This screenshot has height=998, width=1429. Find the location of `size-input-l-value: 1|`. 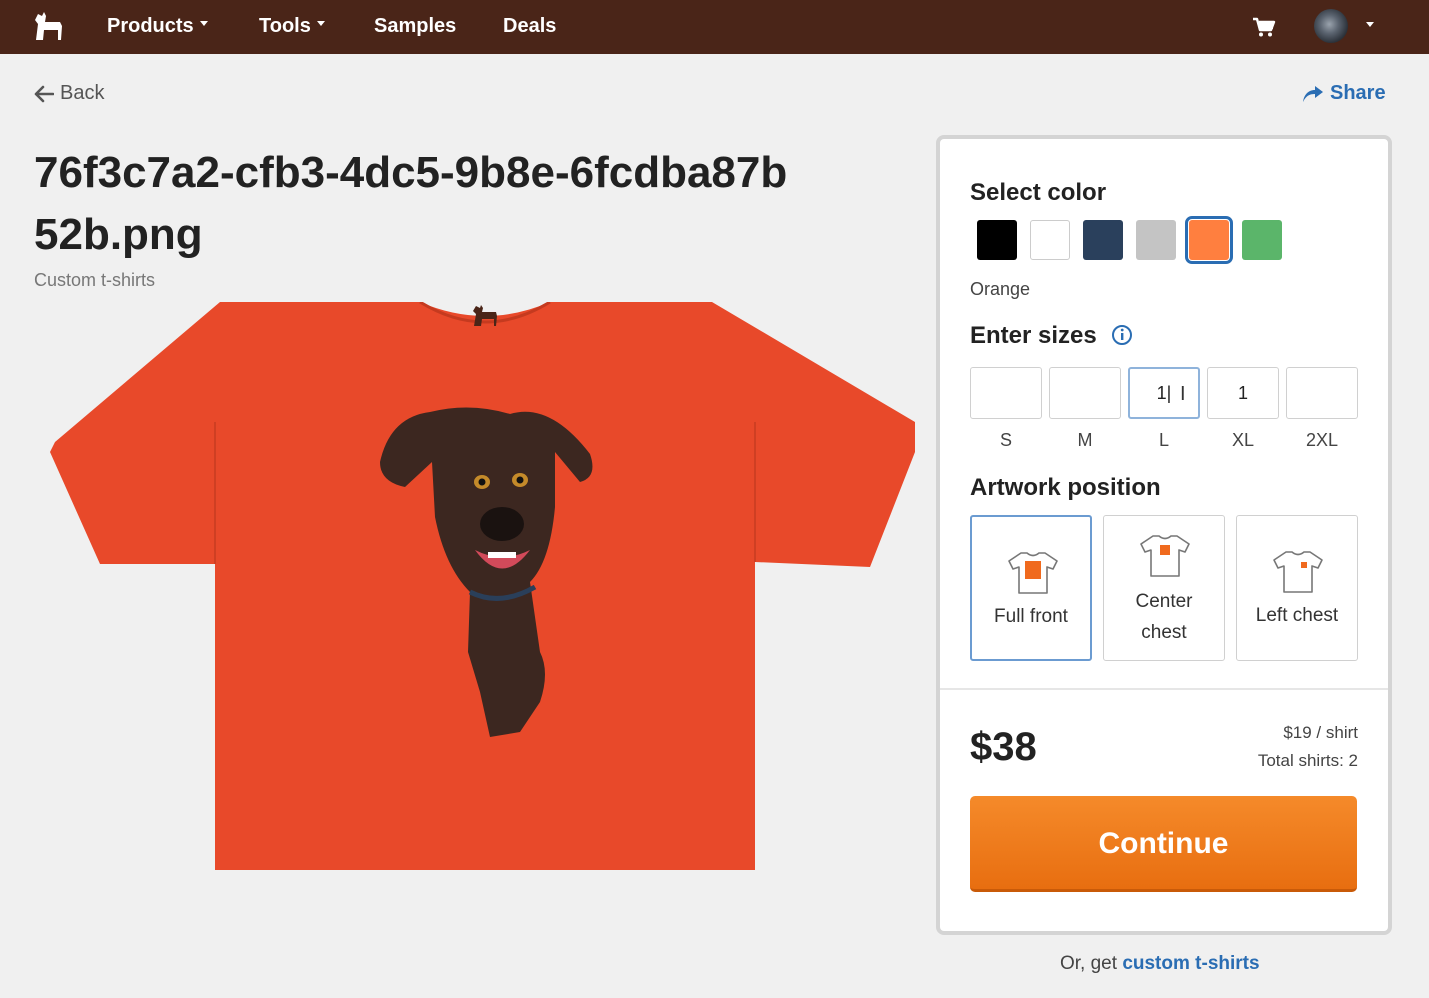

size-input-l-value: 1| is located at coordinates (1164, 393).